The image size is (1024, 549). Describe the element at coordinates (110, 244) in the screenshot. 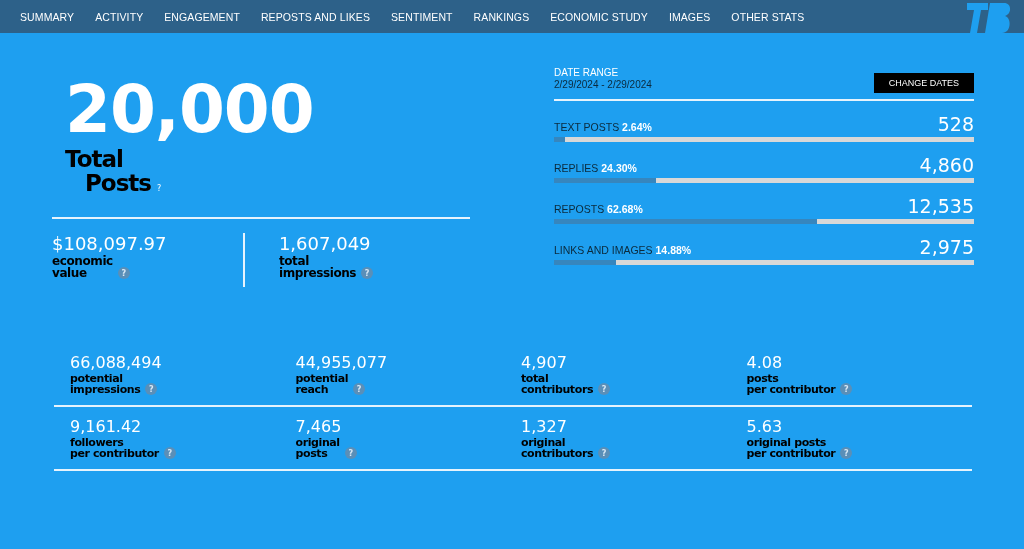

I see `stat-value: $108,097.97` at that location.